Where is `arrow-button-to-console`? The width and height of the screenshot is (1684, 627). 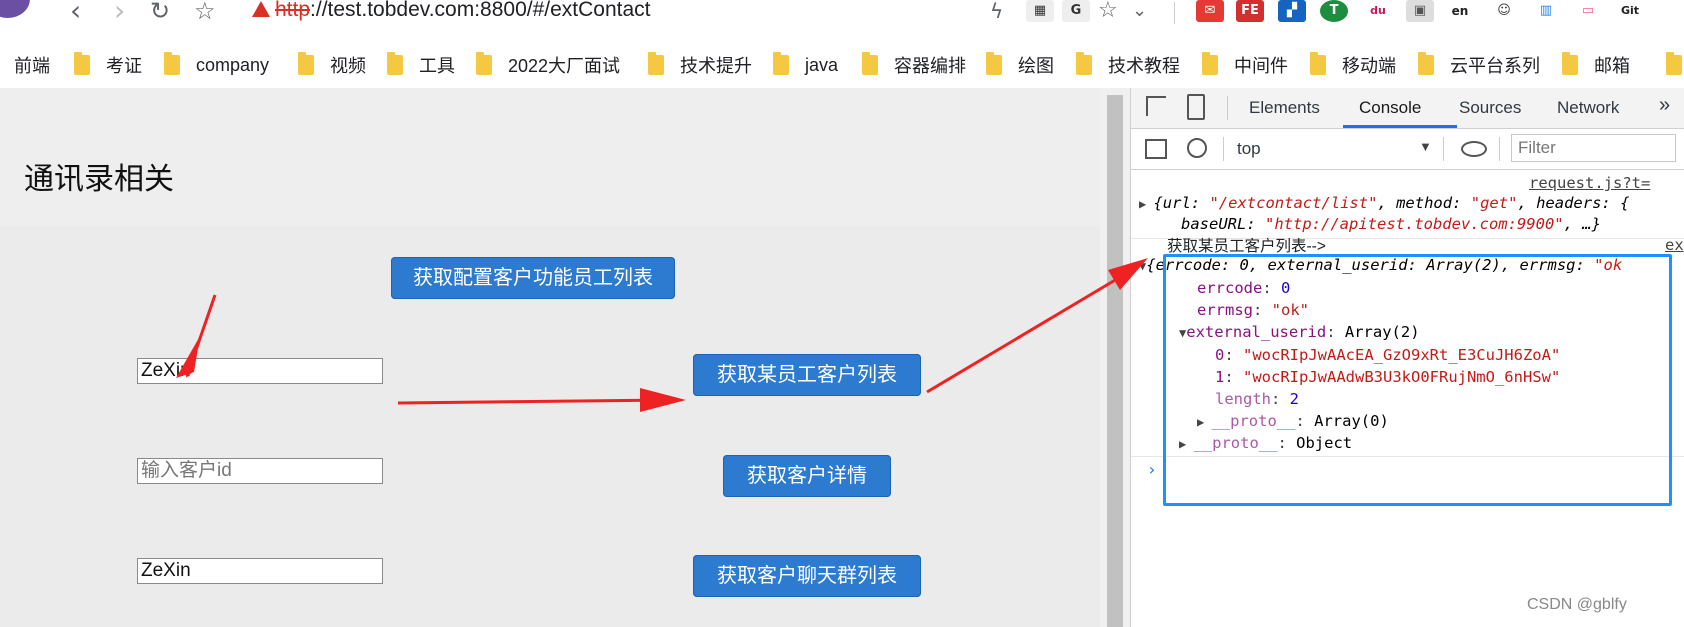 arrow-button-to-console is located at coordinates (1029, 331).